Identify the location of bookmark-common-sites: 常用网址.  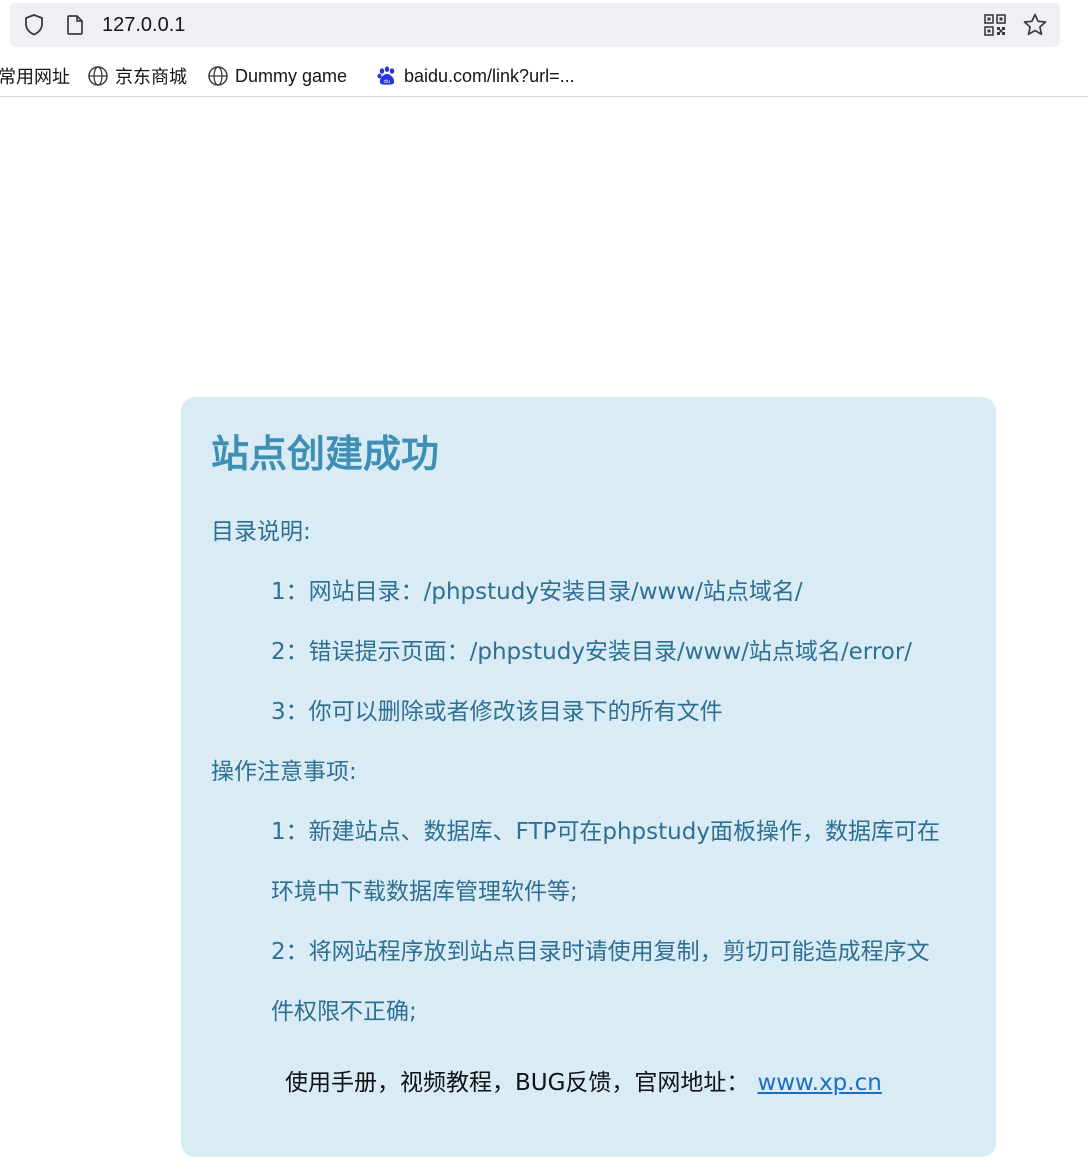
(35, 76).